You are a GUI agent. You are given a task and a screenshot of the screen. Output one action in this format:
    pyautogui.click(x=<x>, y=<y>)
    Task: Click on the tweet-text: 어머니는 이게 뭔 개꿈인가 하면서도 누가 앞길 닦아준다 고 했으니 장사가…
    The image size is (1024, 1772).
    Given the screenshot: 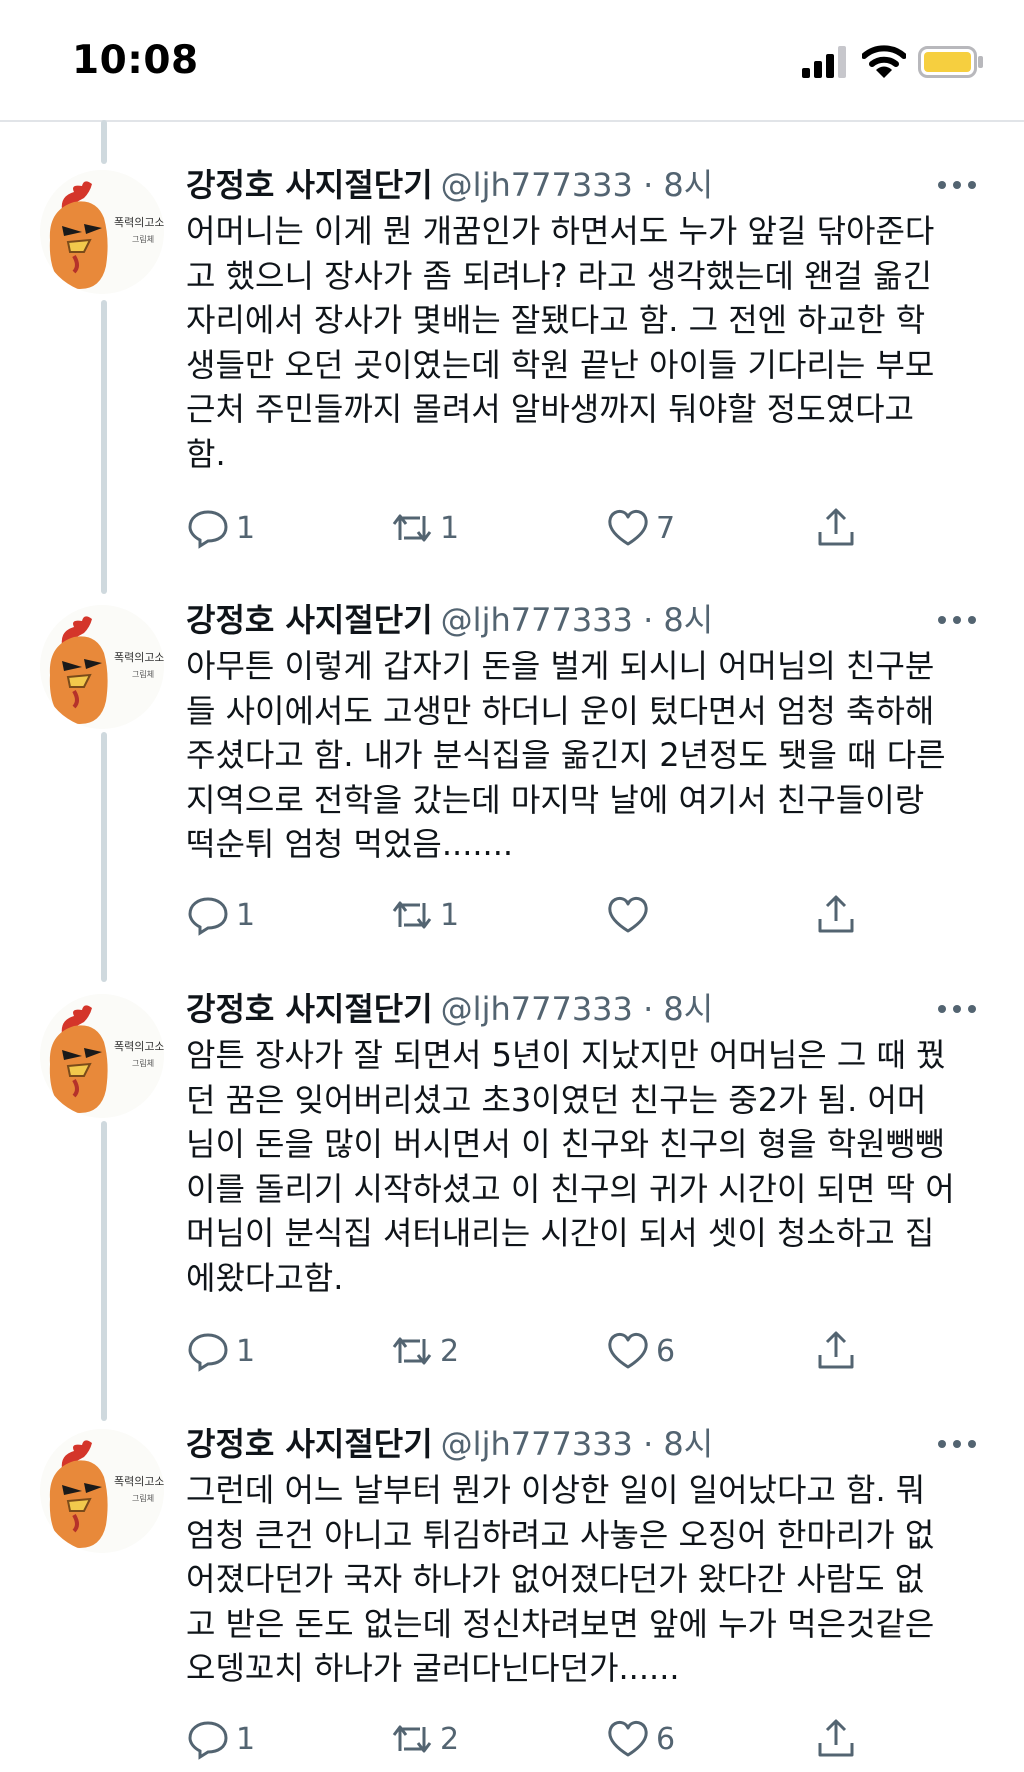 What is the action you would take?
    pyautogui.click(x=560, y=342)
    